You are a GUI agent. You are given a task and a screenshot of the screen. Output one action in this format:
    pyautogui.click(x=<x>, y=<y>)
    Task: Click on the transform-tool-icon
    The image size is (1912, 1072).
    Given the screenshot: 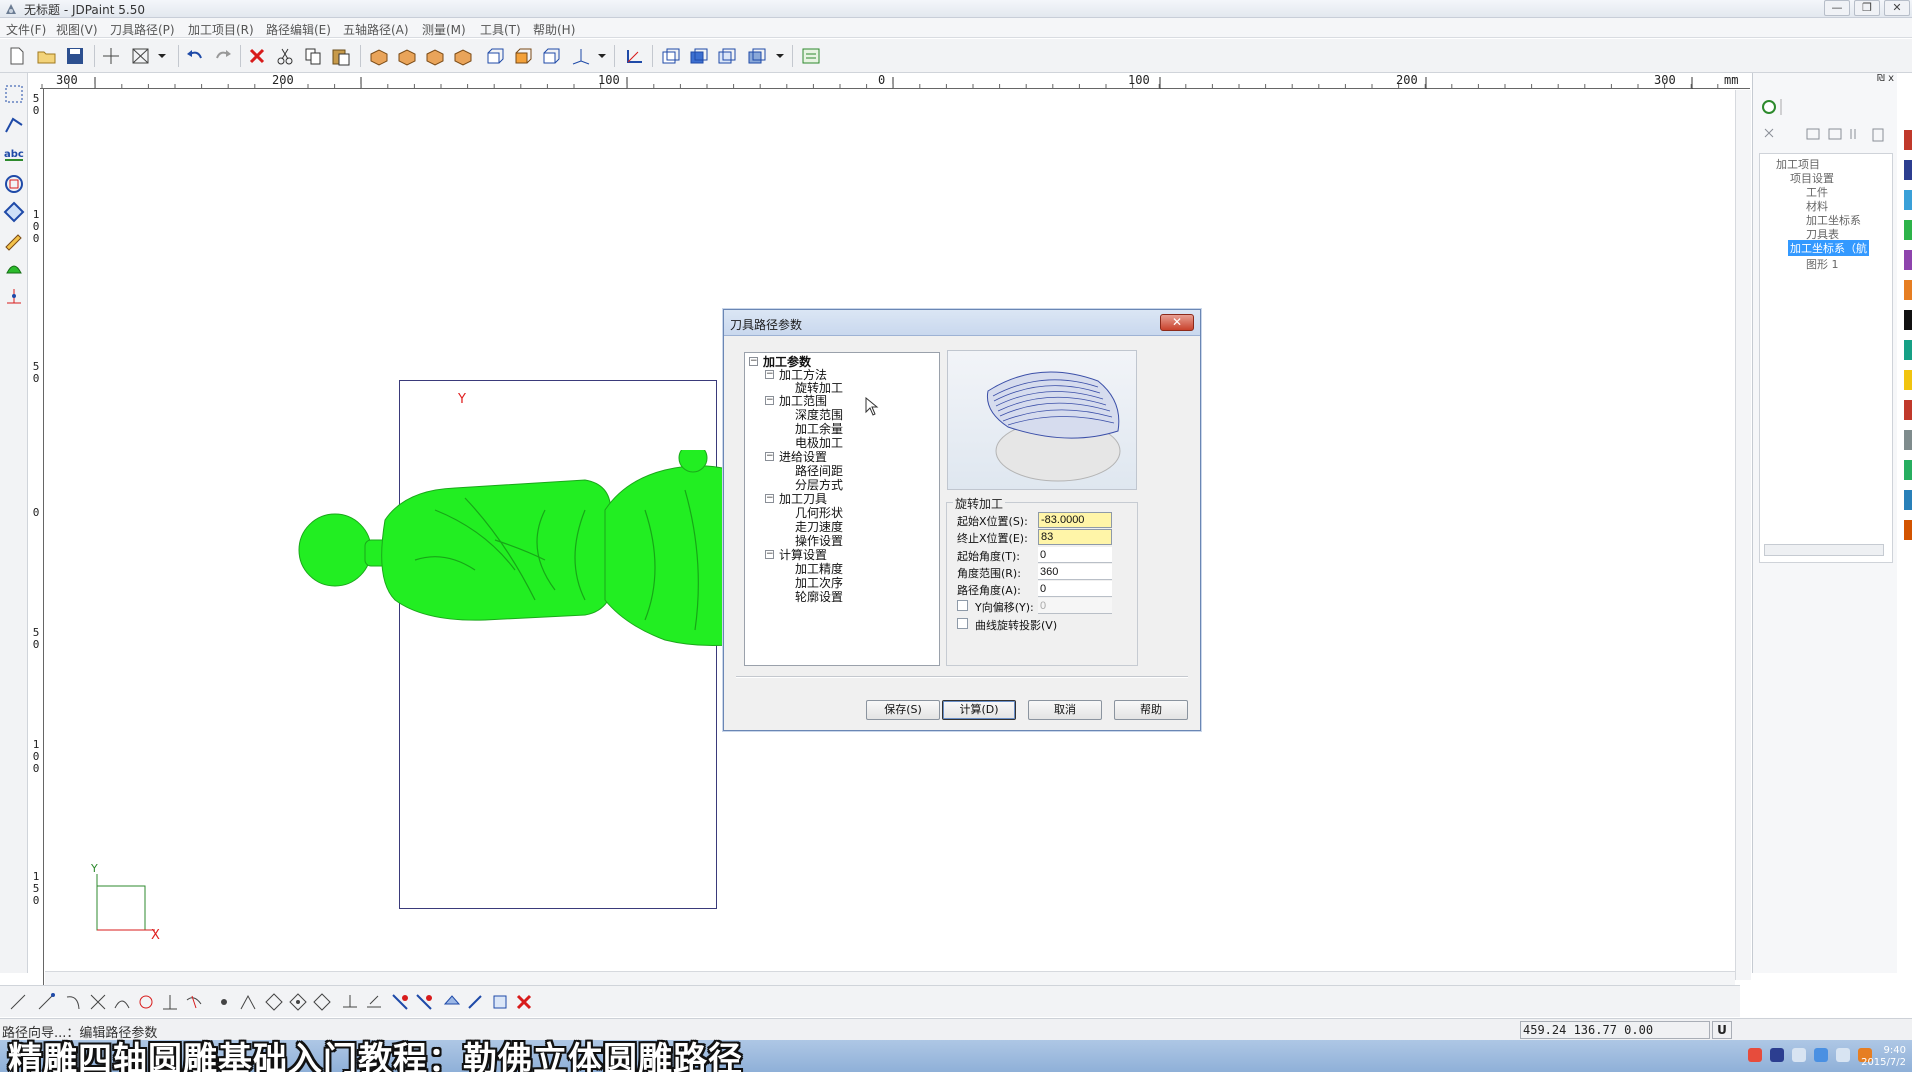 What is the action you would take?
    pyautogui.click(x=14, y=212)
    